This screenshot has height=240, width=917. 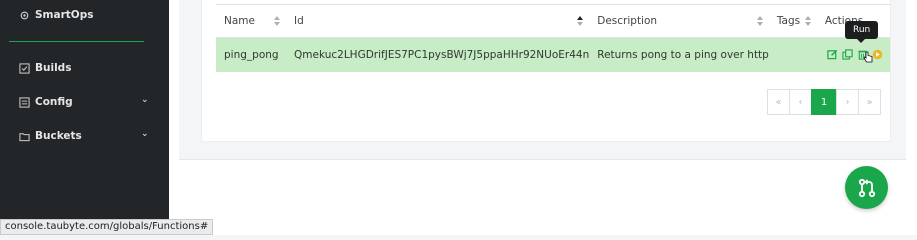 What do you see at coordinates (107, 227) in the screenshot?
I see `status-bar-url: console.taubyte.com/globals/Functions#` at bounding box center [107, 227].